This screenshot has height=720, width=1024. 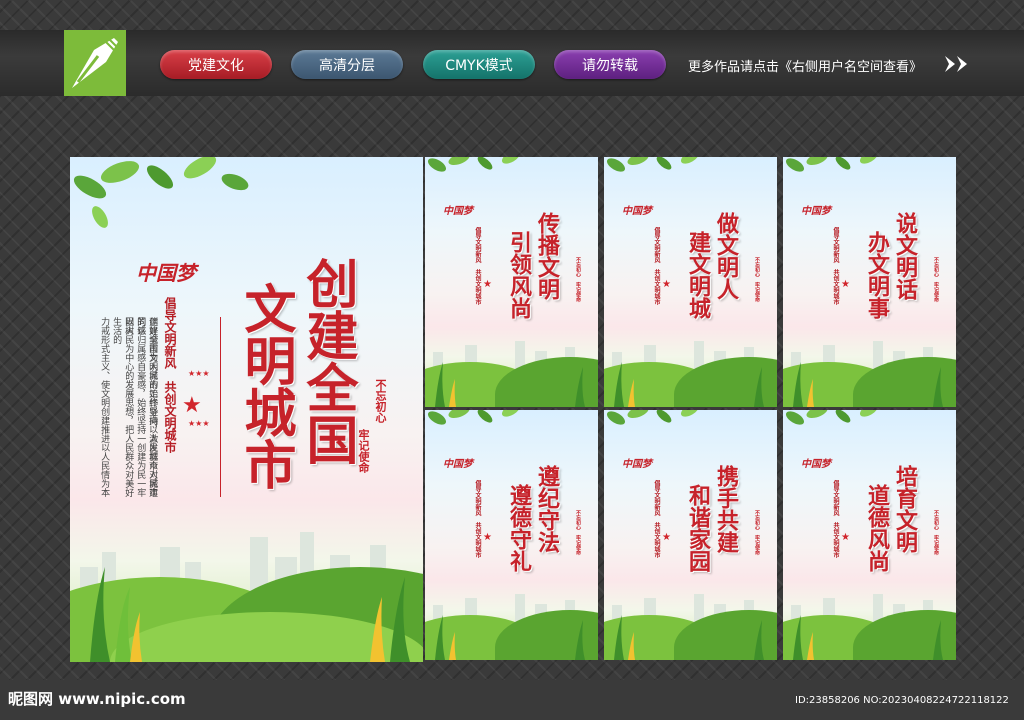 I want to click on tag-cmyk-mode: CMYK模式, so click(x=479, y=64).